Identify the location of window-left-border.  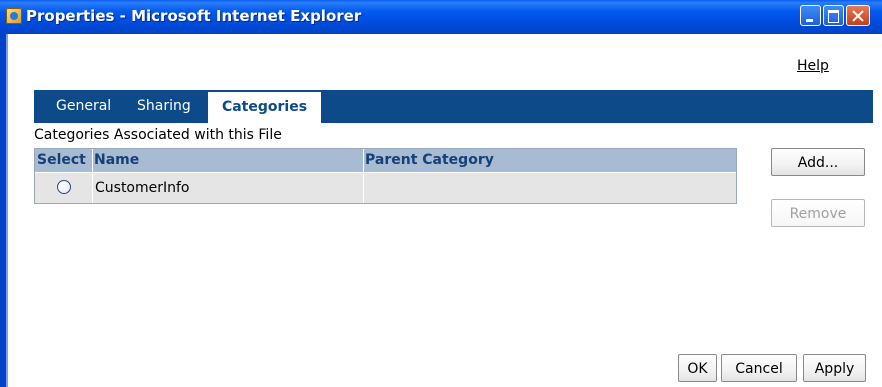
(4, 210).